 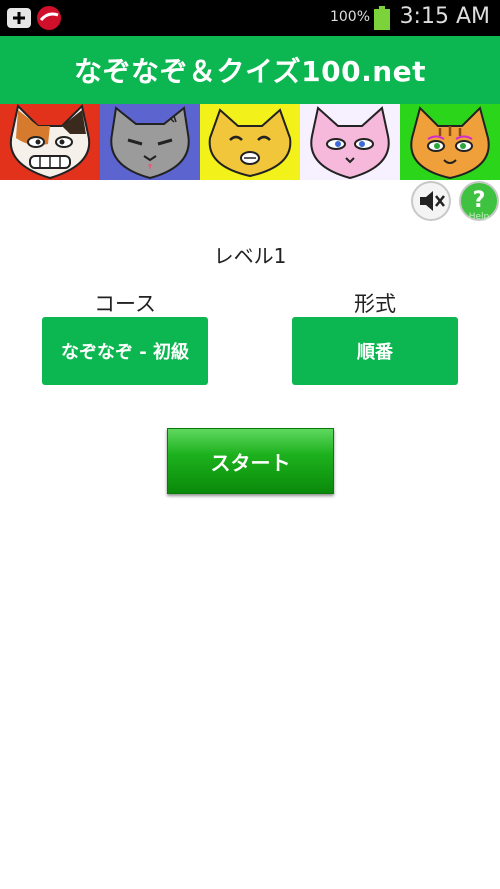 I want to click on start-button: スタート, so click(x=250, y=461).